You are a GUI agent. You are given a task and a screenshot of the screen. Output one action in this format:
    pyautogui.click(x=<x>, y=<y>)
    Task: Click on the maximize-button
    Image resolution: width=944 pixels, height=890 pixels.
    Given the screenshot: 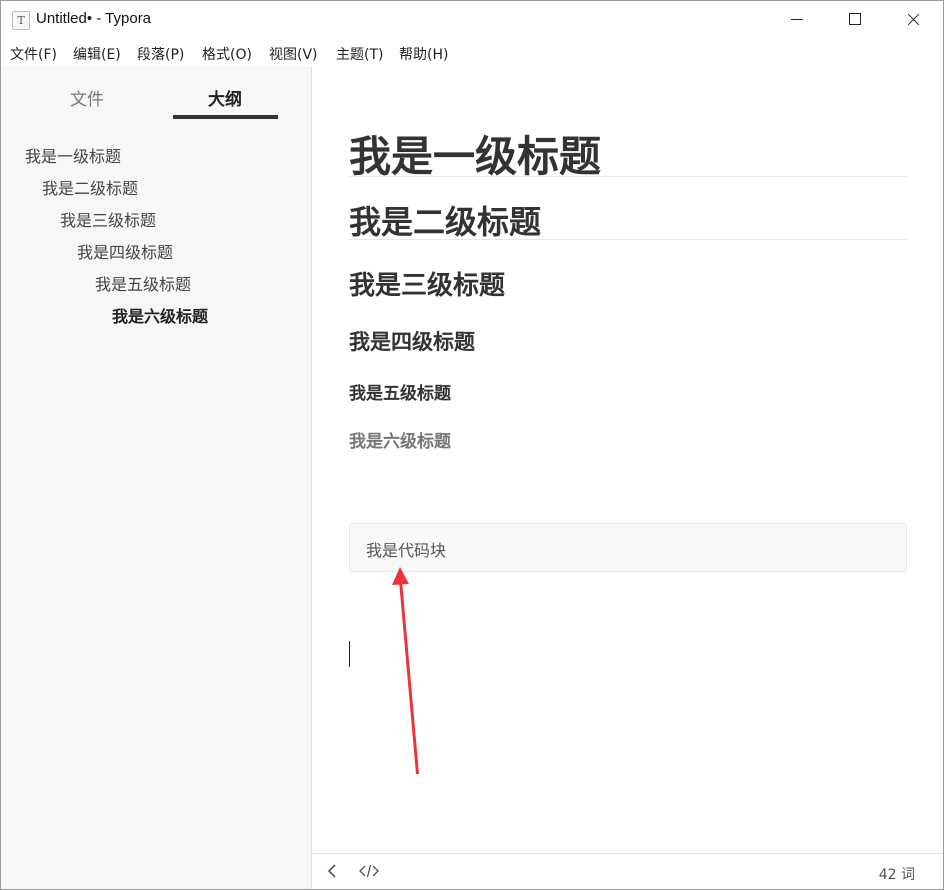 What is the action you would take?
    pyautogui.click(x=856, y=20)
    